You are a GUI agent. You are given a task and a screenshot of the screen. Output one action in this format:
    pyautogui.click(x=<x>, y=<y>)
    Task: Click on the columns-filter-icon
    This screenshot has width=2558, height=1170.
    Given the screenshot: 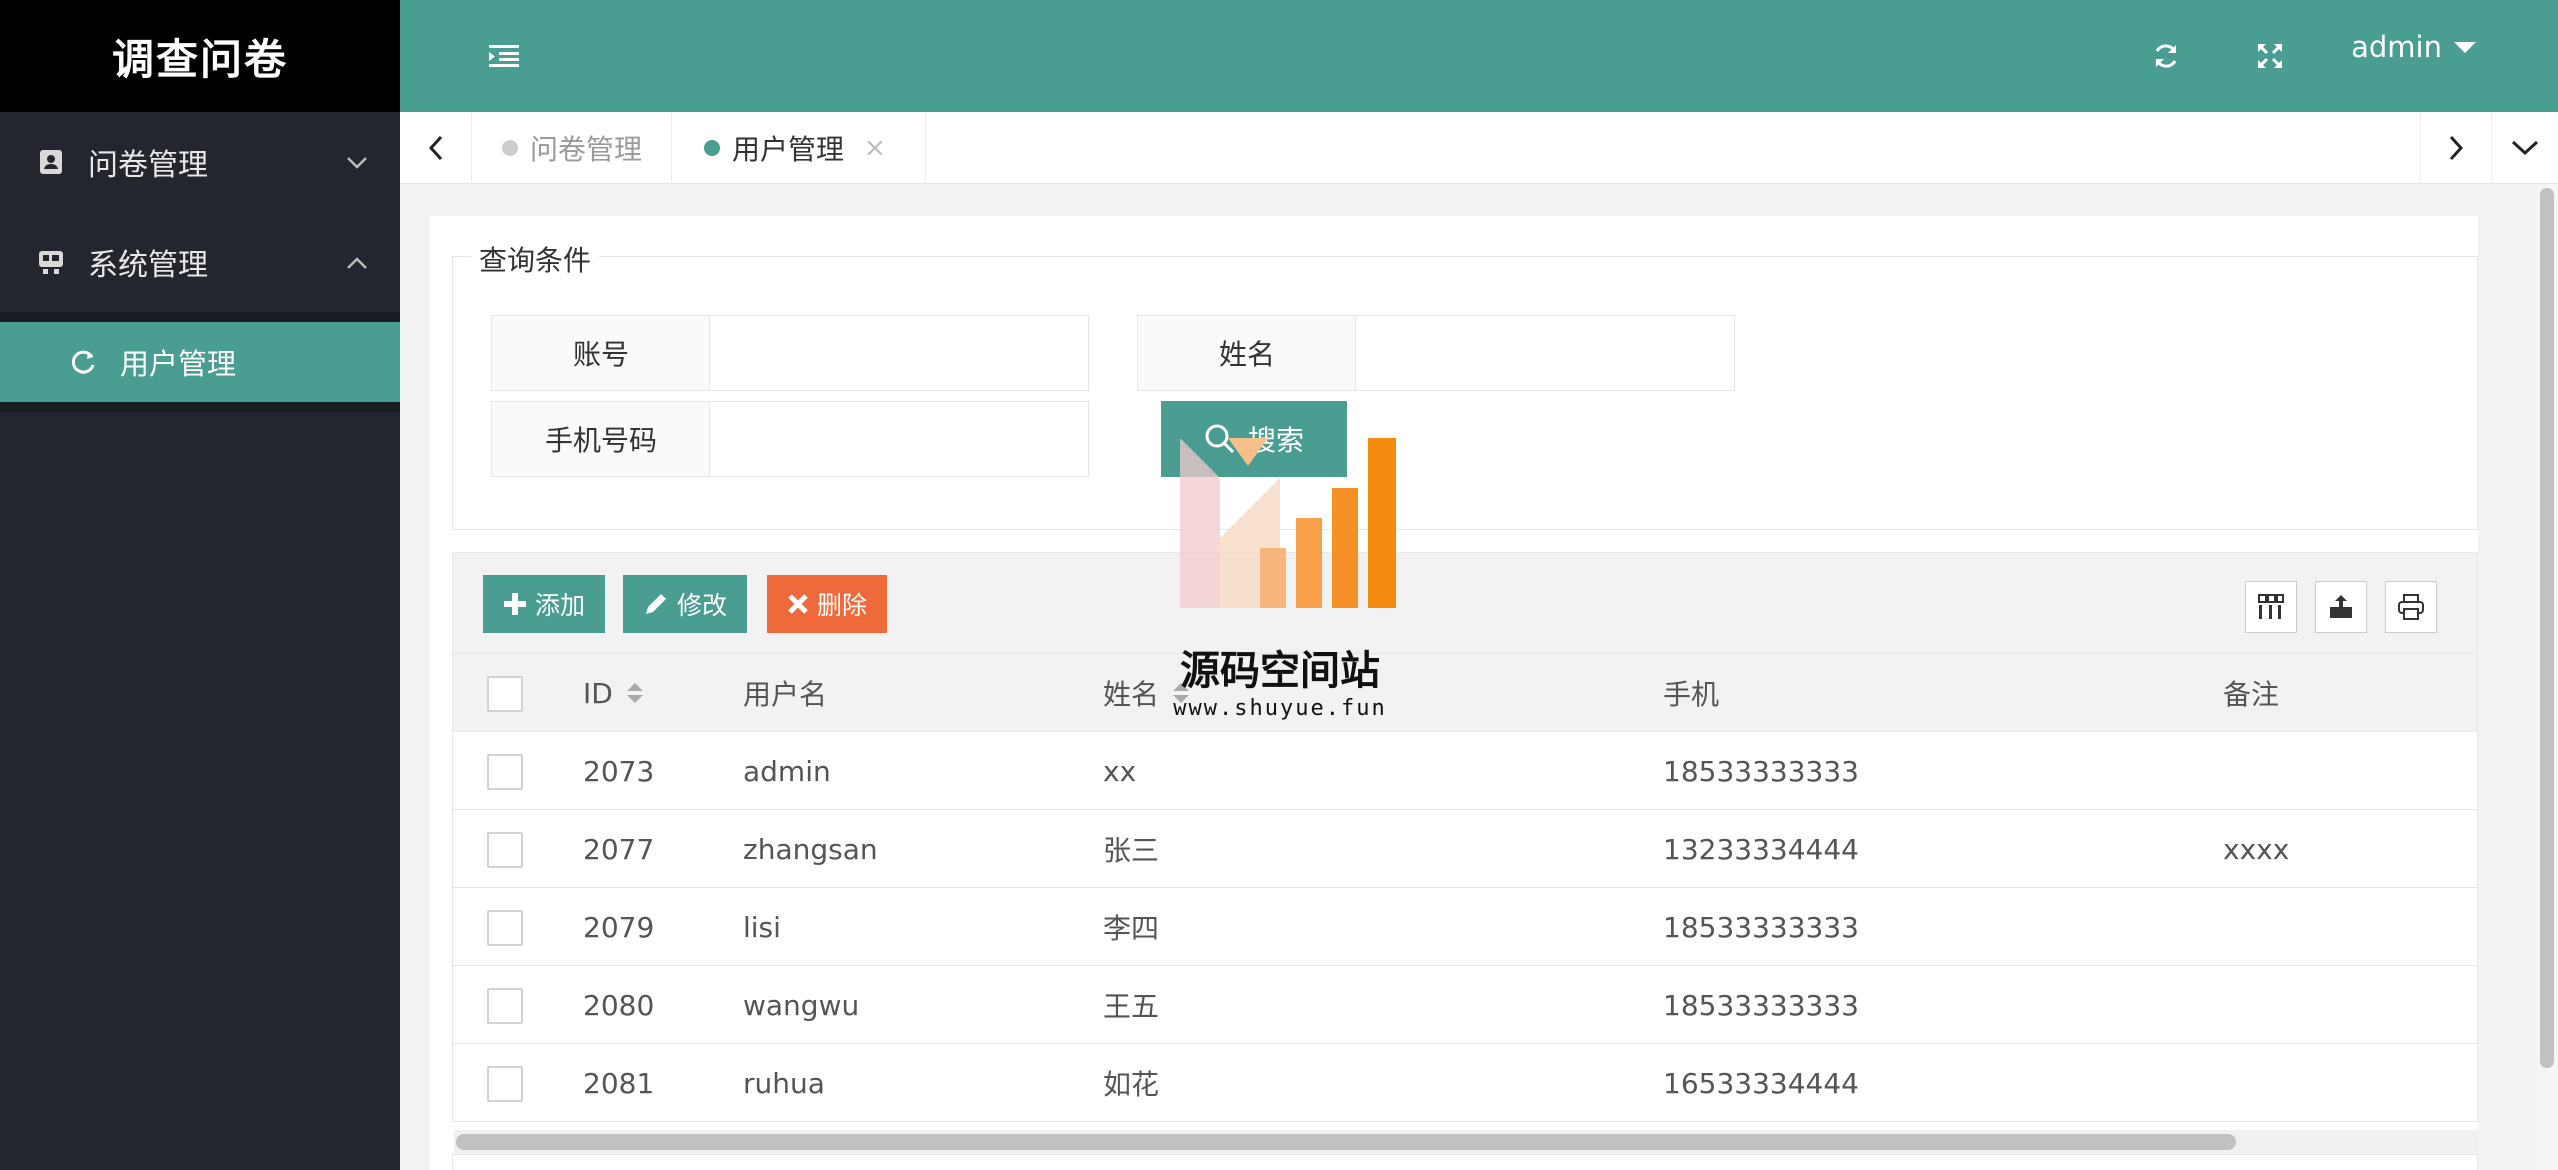 What is the action you would take?
    pyautogui.click(x=2271, y=607)
    